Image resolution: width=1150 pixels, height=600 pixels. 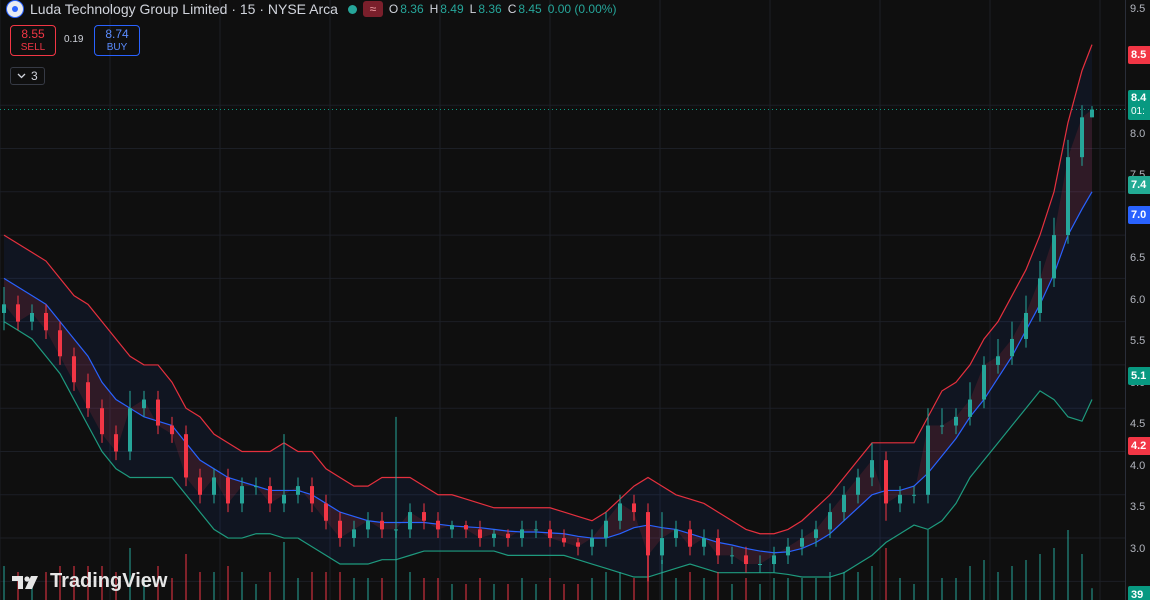 I want to click on wave-icon: ≈, so click(x=372, y=9).